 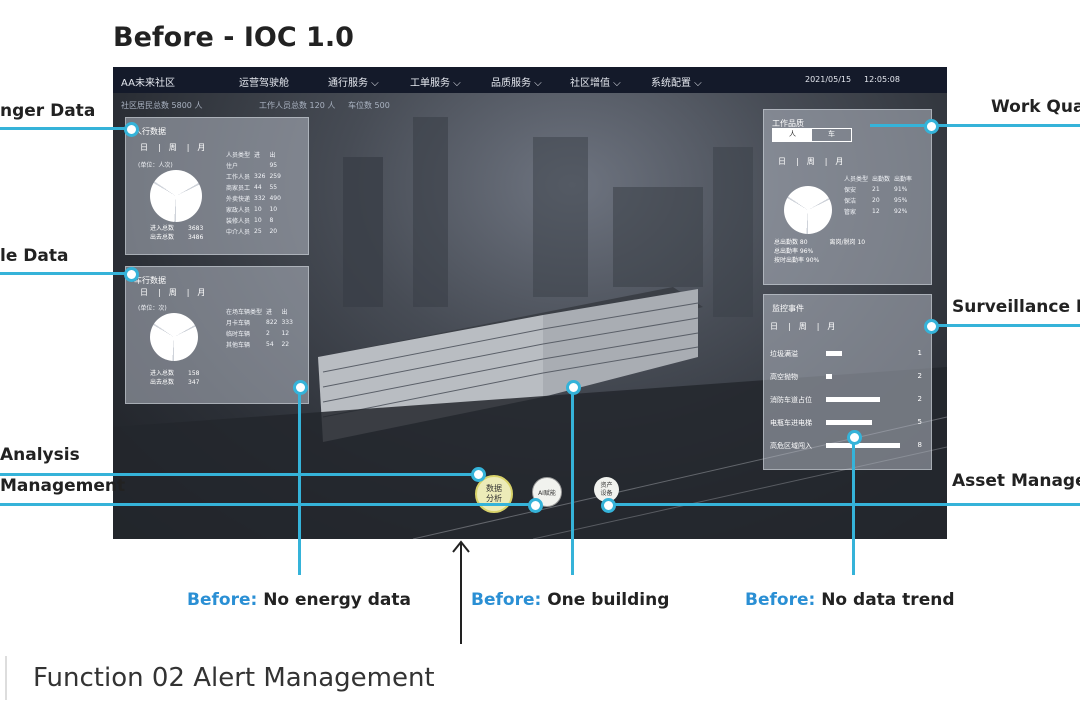 What do you see at coordinates (258, 345) in the screenshot?
I see `table-row: 其他车辆 54 22` at bounding box center [258, 345].